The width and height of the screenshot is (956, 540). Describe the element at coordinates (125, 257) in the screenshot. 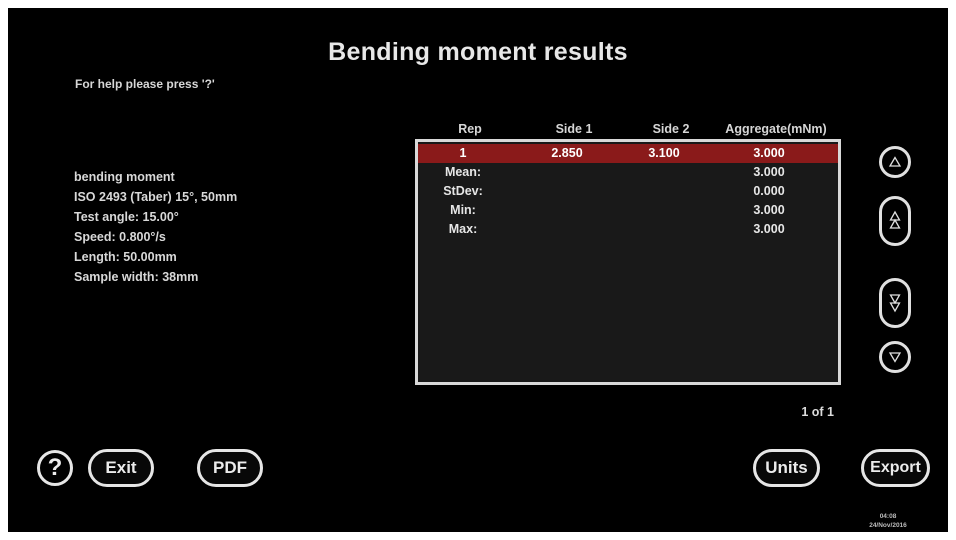

I see `test-length: Length: 50.00mm` at that location.